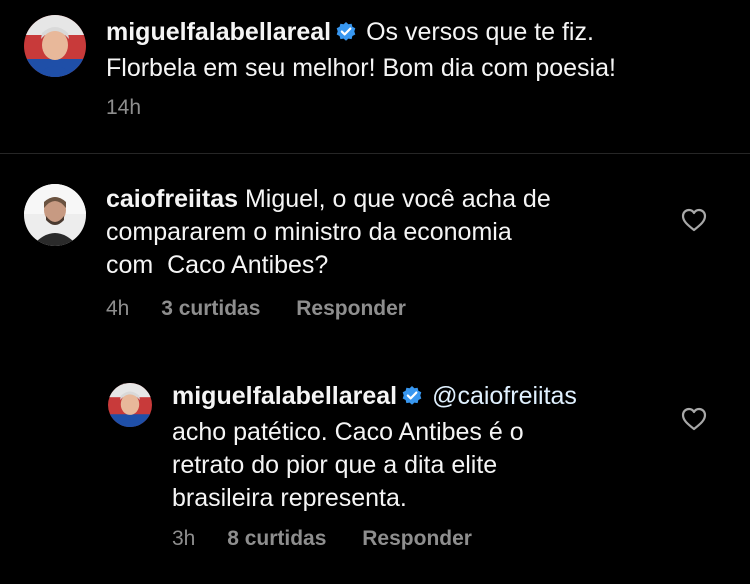 The height and width of the screenshot is (584, 750). I want to click on reply-meta: 3h 8 curtidas Responder, so click(322, 539).